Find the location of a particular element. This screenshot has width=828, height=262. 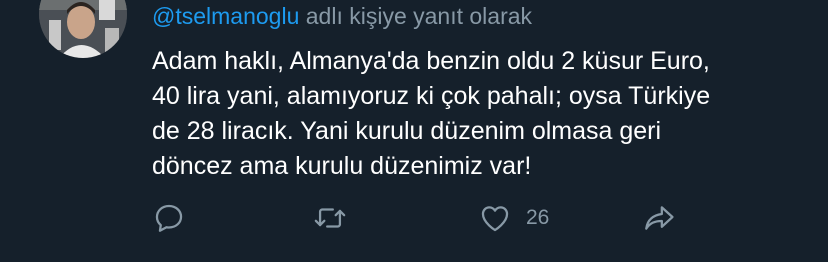

speech-bubble-icon is located at coordinates (169, 218).